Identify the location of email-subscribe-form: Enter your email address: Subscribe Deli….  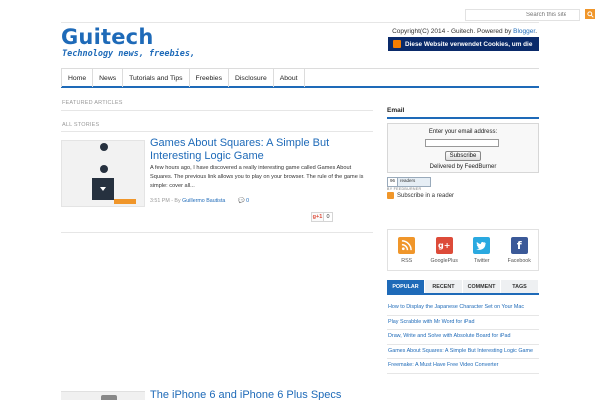
(463, 148).